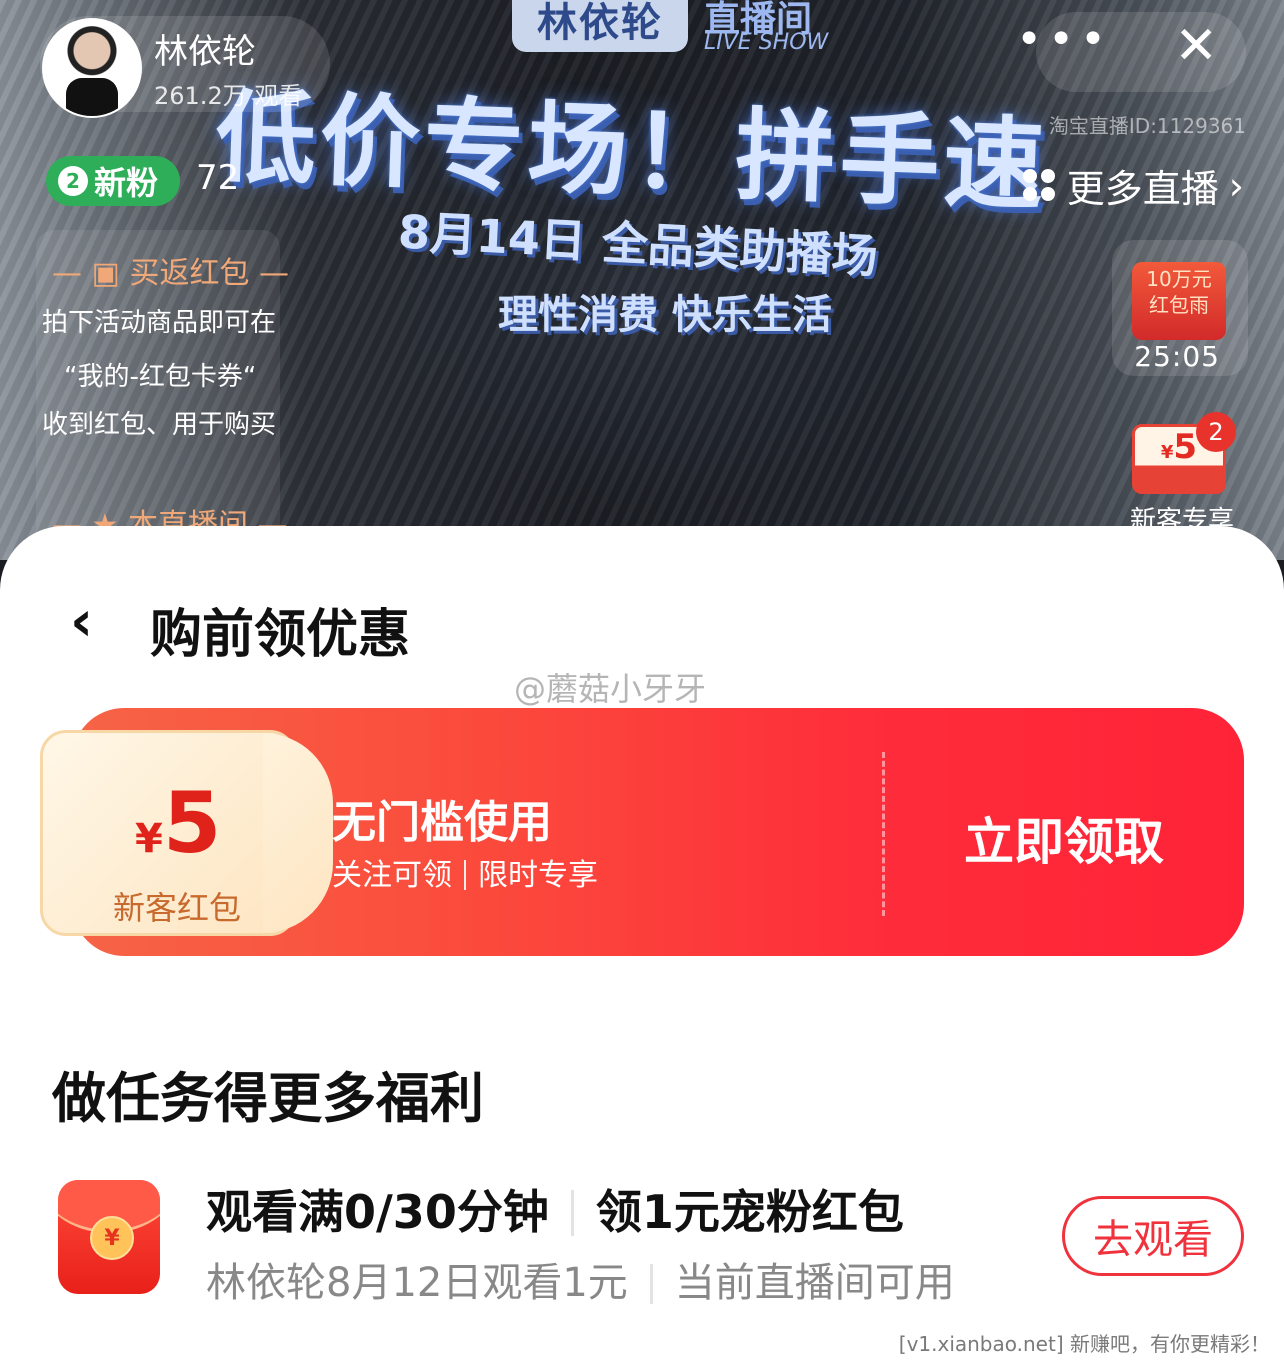 This screenshot has height=1363, width=1284. Describe the element at coordinates (631, 151) in the screenshot. I see `stream-headline: 低价专场！拼手速` at that location.